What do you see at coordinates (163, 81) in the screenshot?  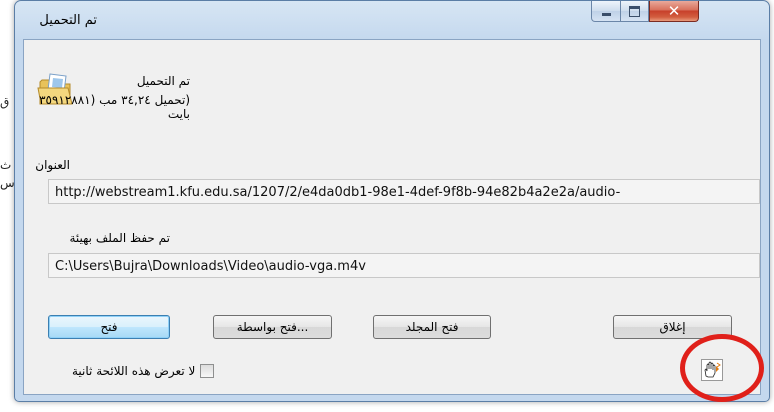 I see `download-status: تم التحميل` at bounding box center [163, 81].